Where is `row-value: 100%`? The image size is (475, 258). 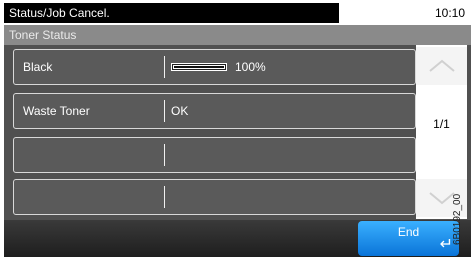
row-value: 100% is located at coordinates (218, 67).